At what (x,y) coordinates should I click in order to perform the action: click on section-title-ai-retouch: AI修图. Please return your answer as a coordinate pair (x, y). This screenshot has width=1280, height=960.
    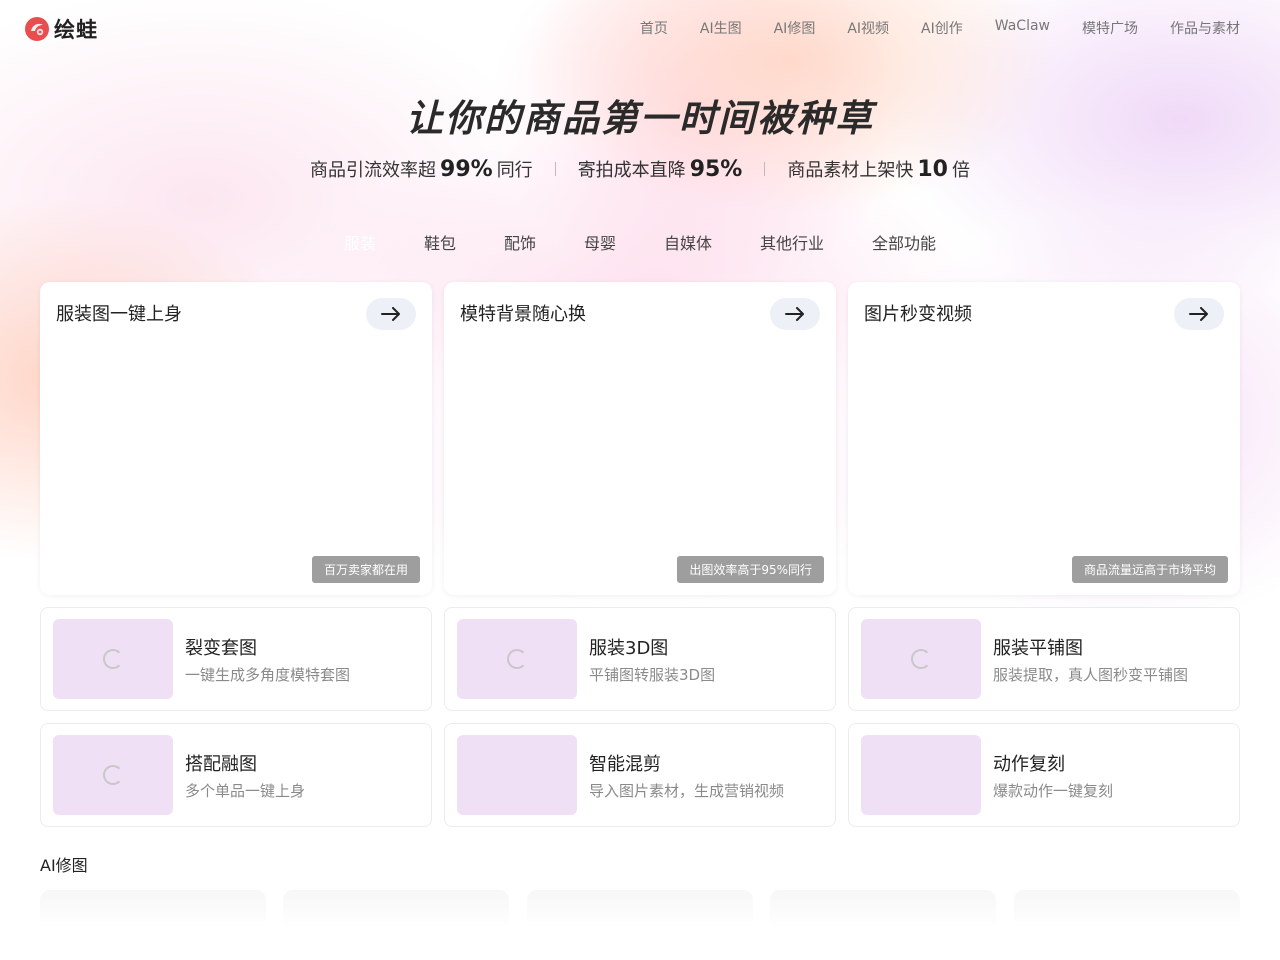
    Looking at the image, I should click on (64, 865).